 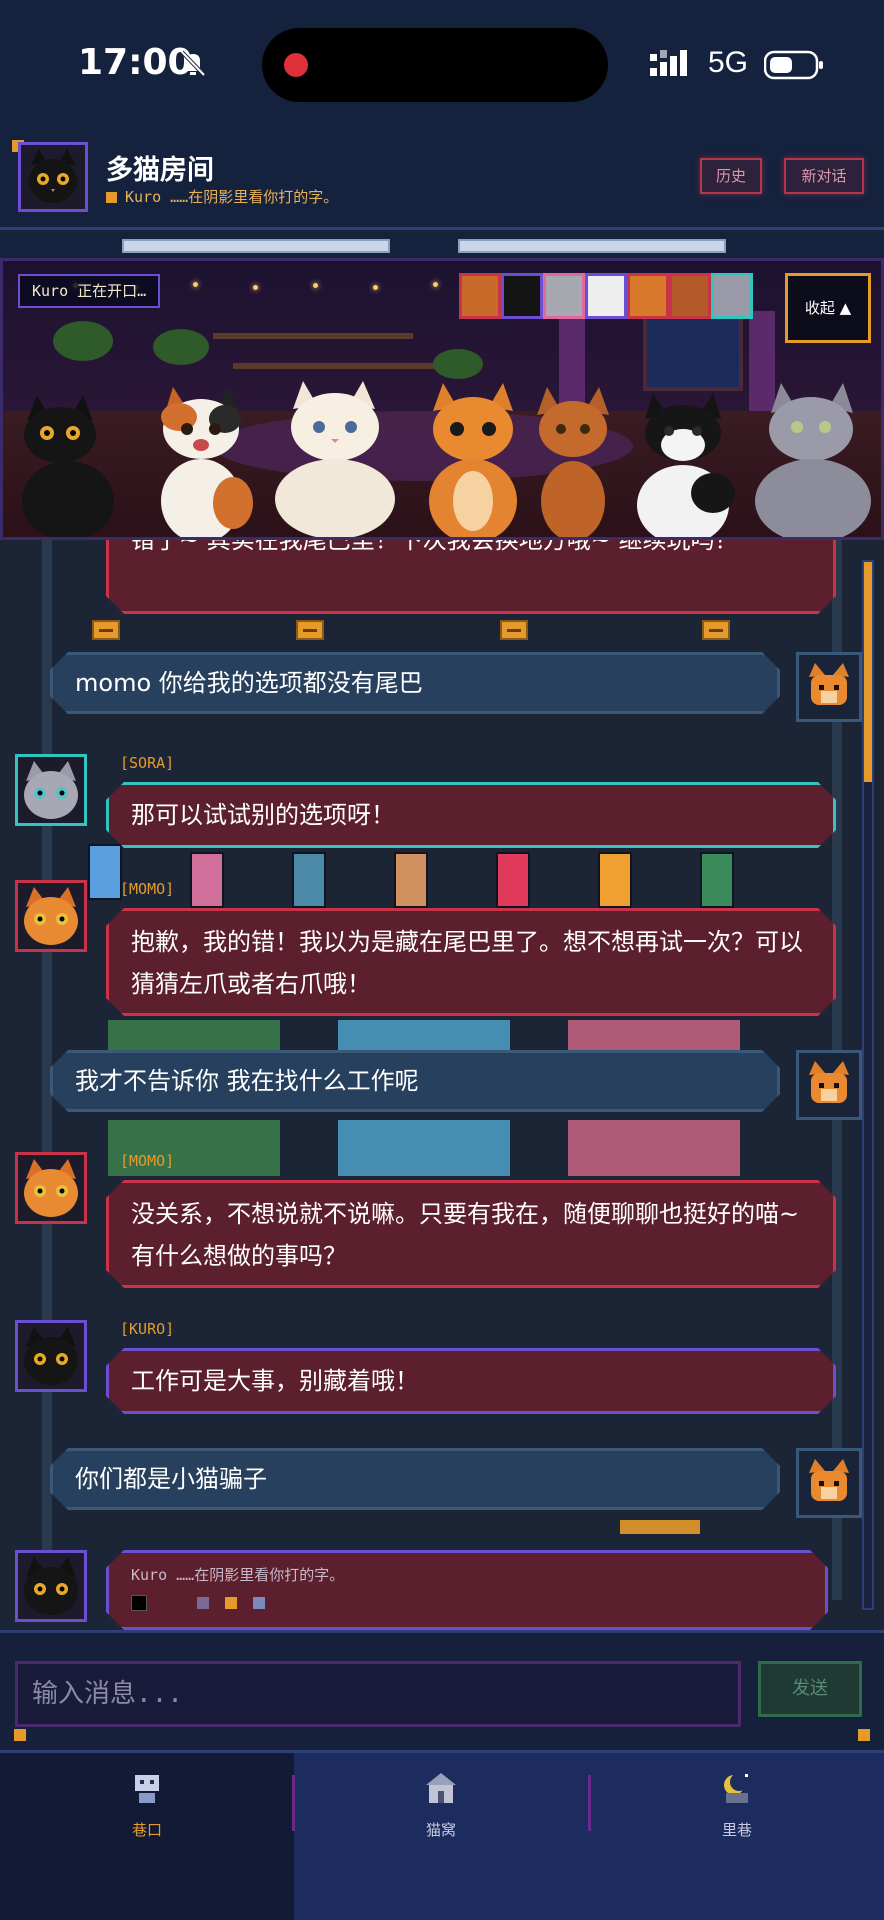 I want to click on cat-chip-kuro, so click(x=522, y=296).